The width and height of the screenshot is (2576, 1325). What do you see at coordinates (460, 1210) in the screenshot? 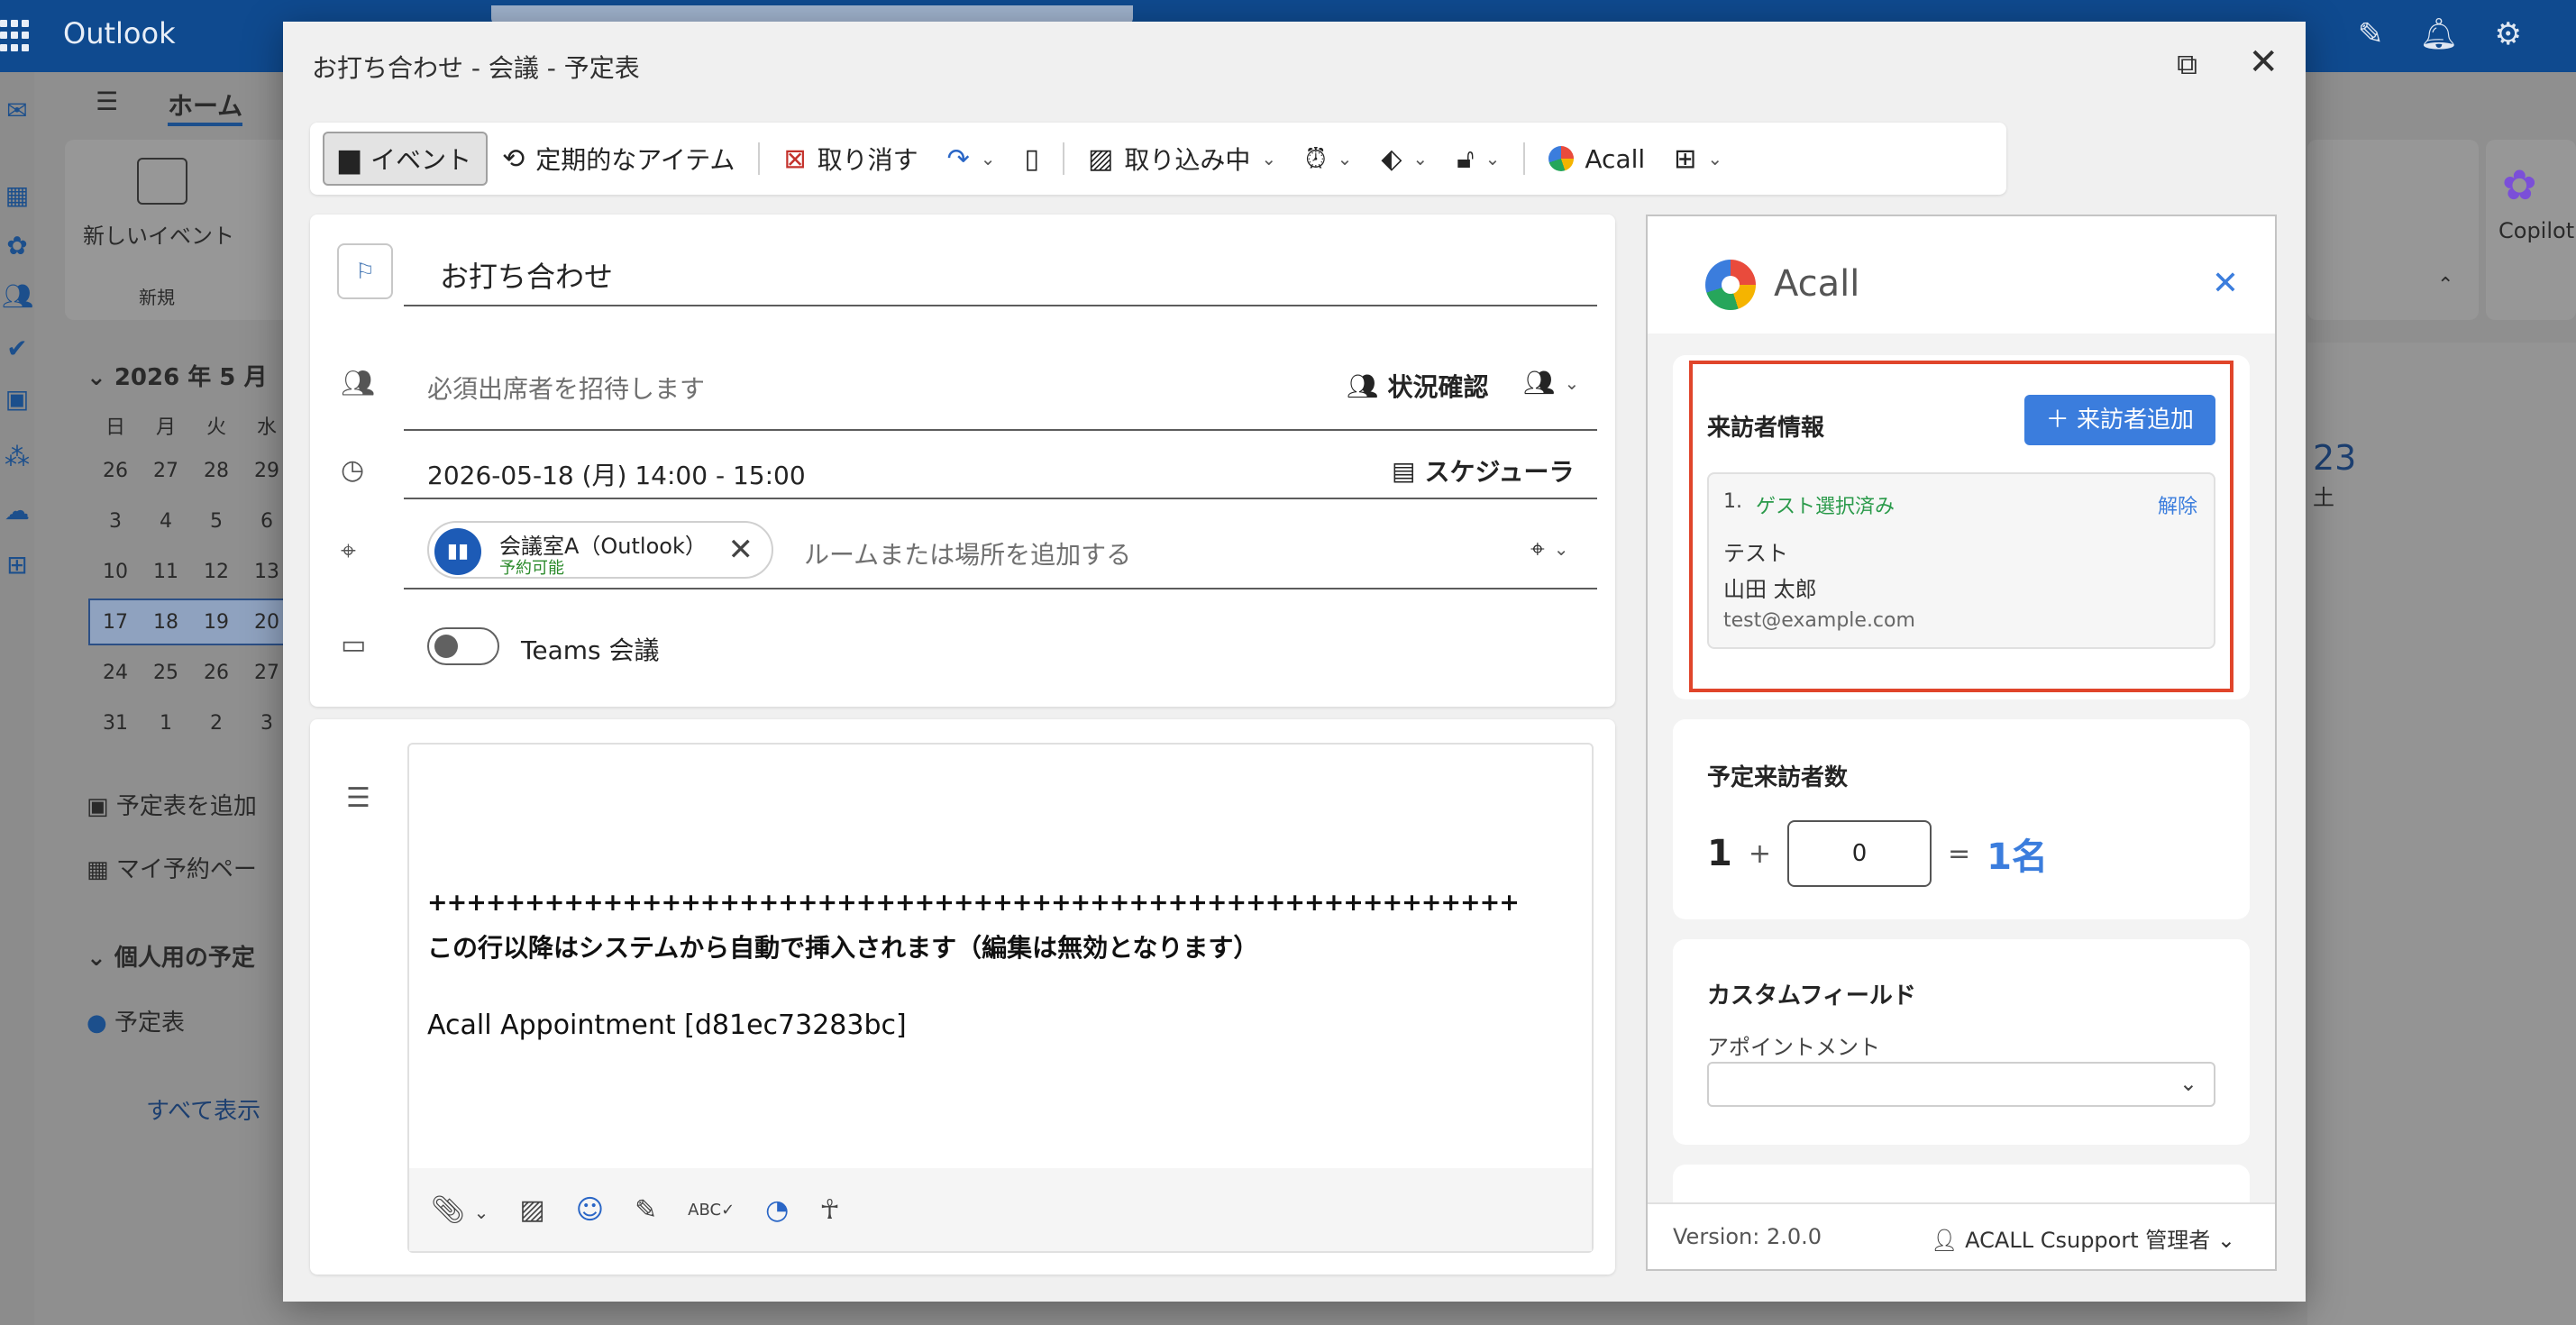
I see `attach-icon: 📎︎ ⌄` at bounding box center [460, 1210].